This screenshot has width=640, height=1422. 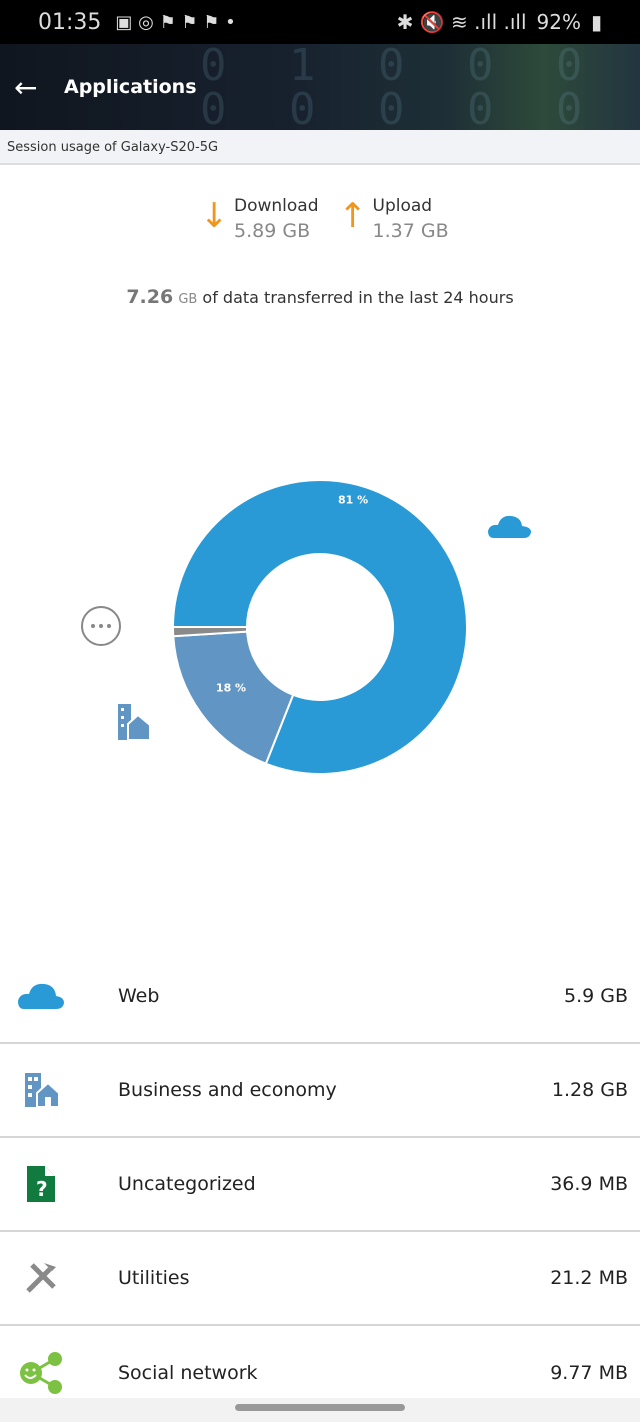 What do you see at coordinates (320, 147) in the screenshot?
I see `session-subtitle: Session usage of Galaxy-S20-5G` at bounding box center [320, 147].